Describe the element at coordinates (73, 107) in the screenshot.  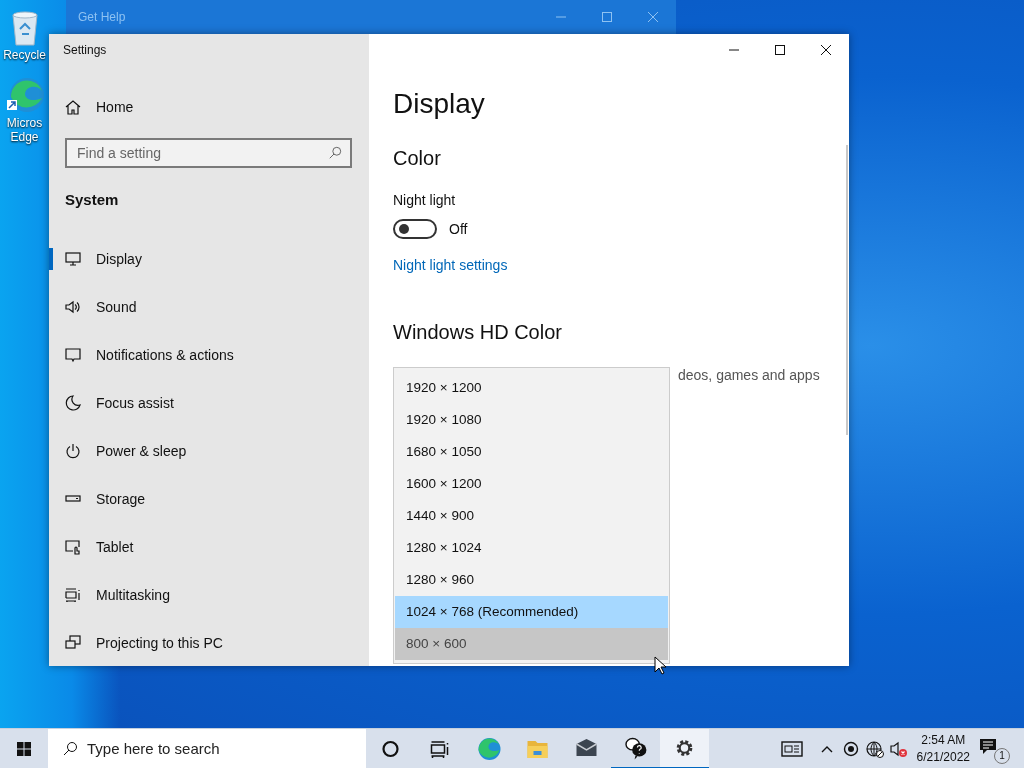
I see `home-icon` at that location.